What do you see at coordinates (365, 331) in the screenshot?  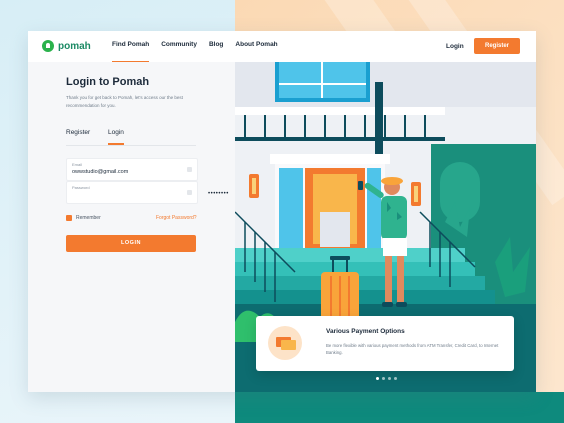 I see `payment-options-title: Various Payment Options` at bounding box center [365, 331].